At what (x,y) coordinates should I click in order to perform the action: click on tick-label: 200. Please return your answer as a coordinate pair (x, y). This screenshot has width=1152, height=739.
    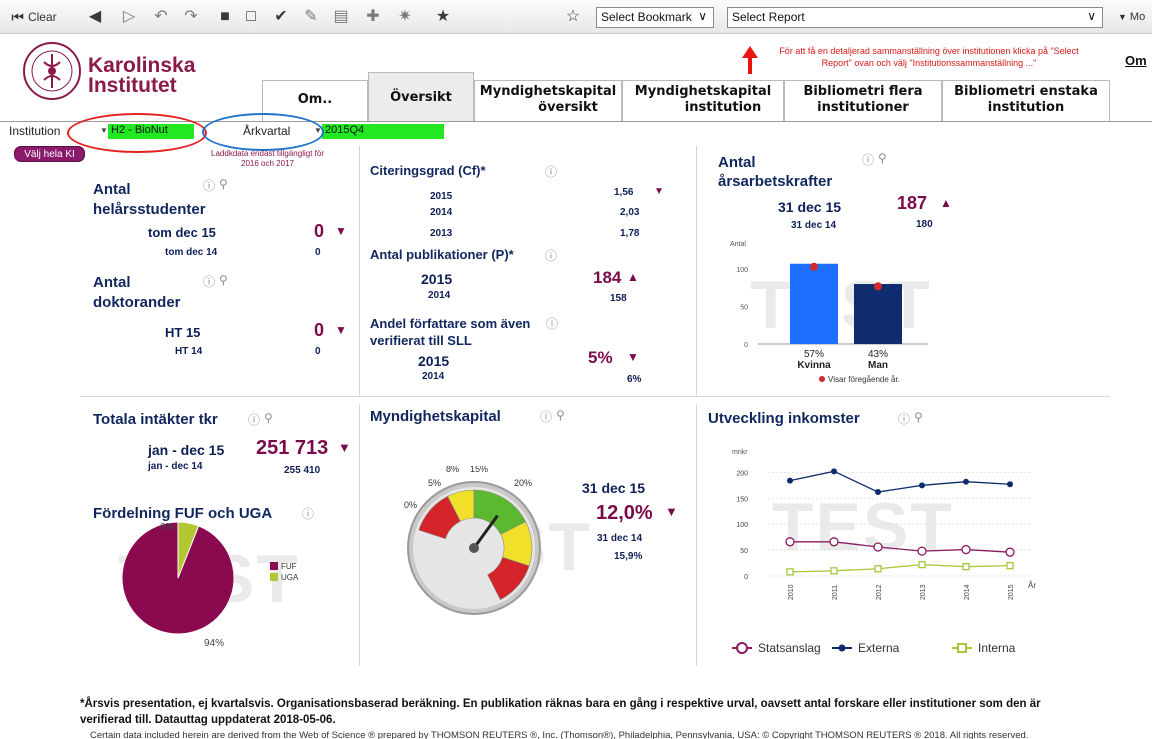
    Looking at the image, I should click on (742, 473).